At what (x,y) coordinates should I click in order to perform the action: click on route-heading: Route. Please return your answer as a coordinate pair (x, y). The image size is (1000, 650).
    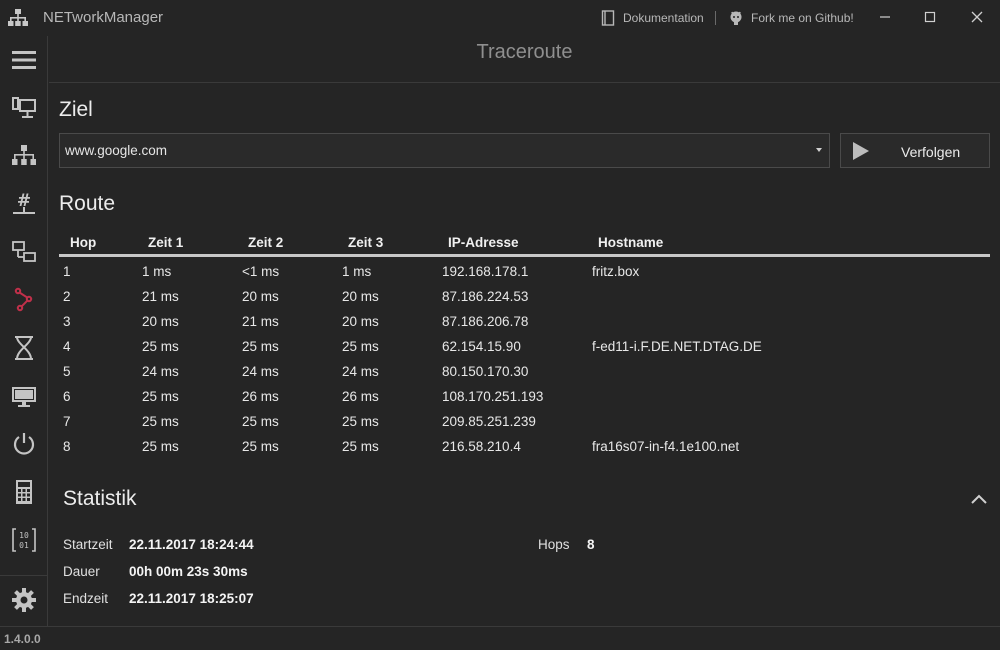
    Looking at the image, I should click on (87, 203).